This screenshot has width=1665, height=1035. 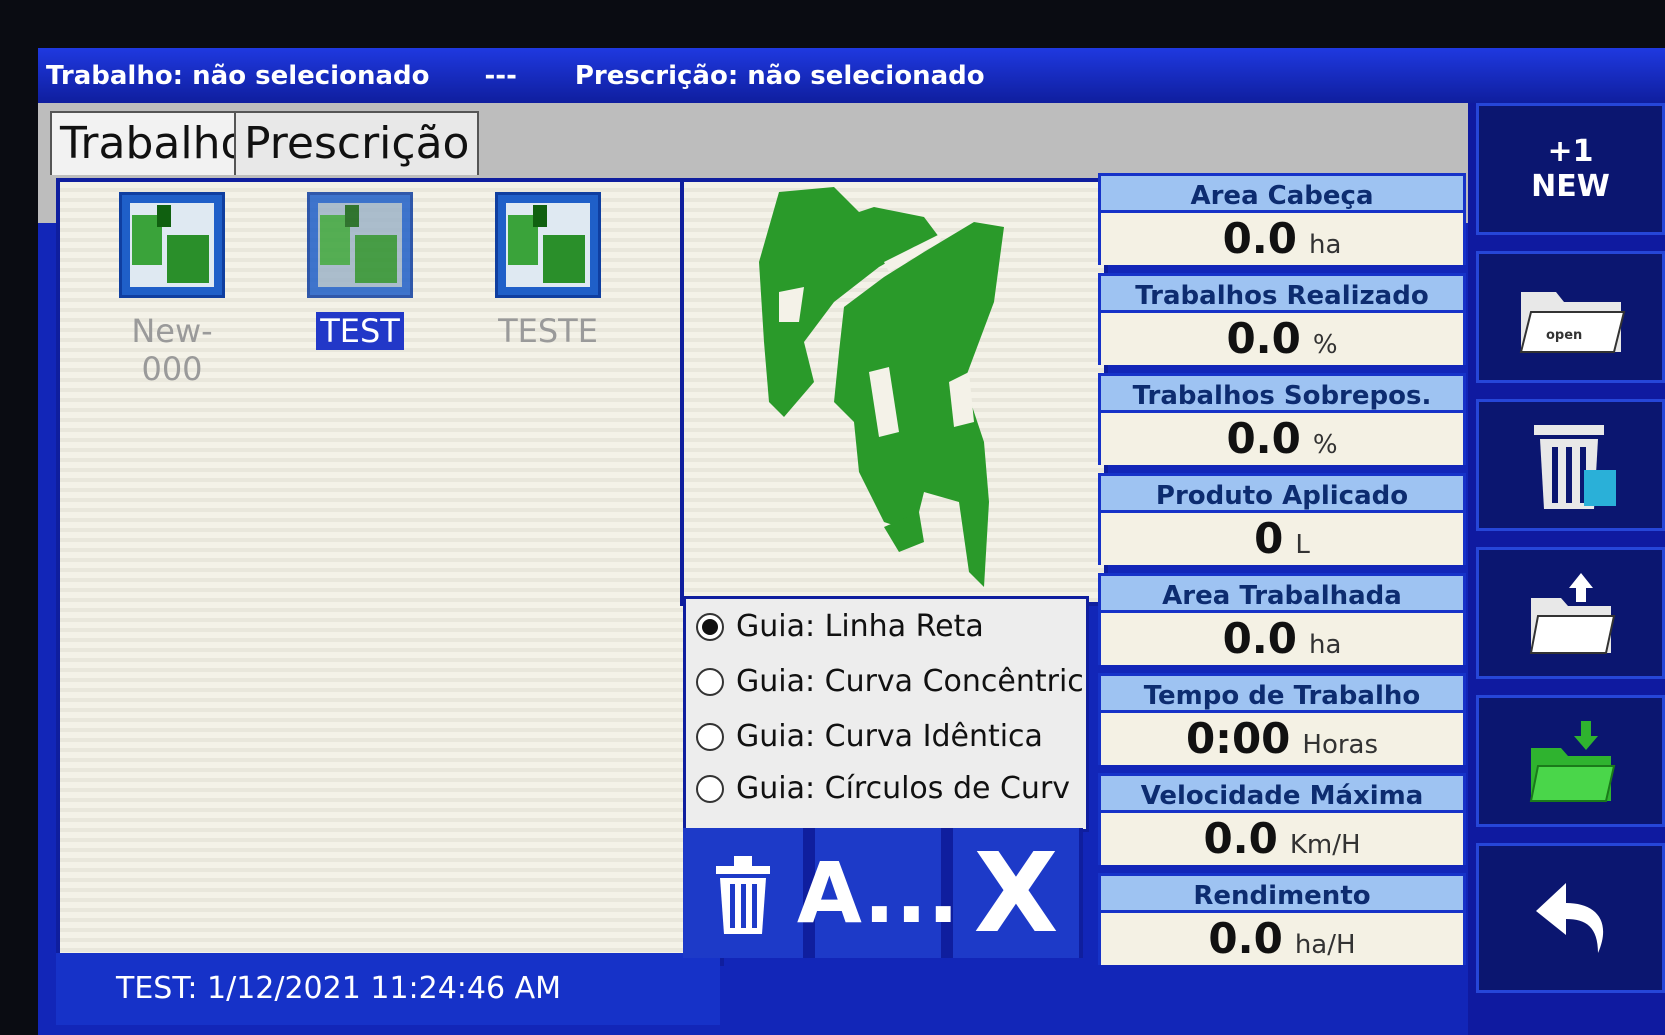 What do you see at coordinates (889, 736) in the screenshot?
I see `guide-label: Guia: Curva Idêntica` at bounding box center [889, 736].